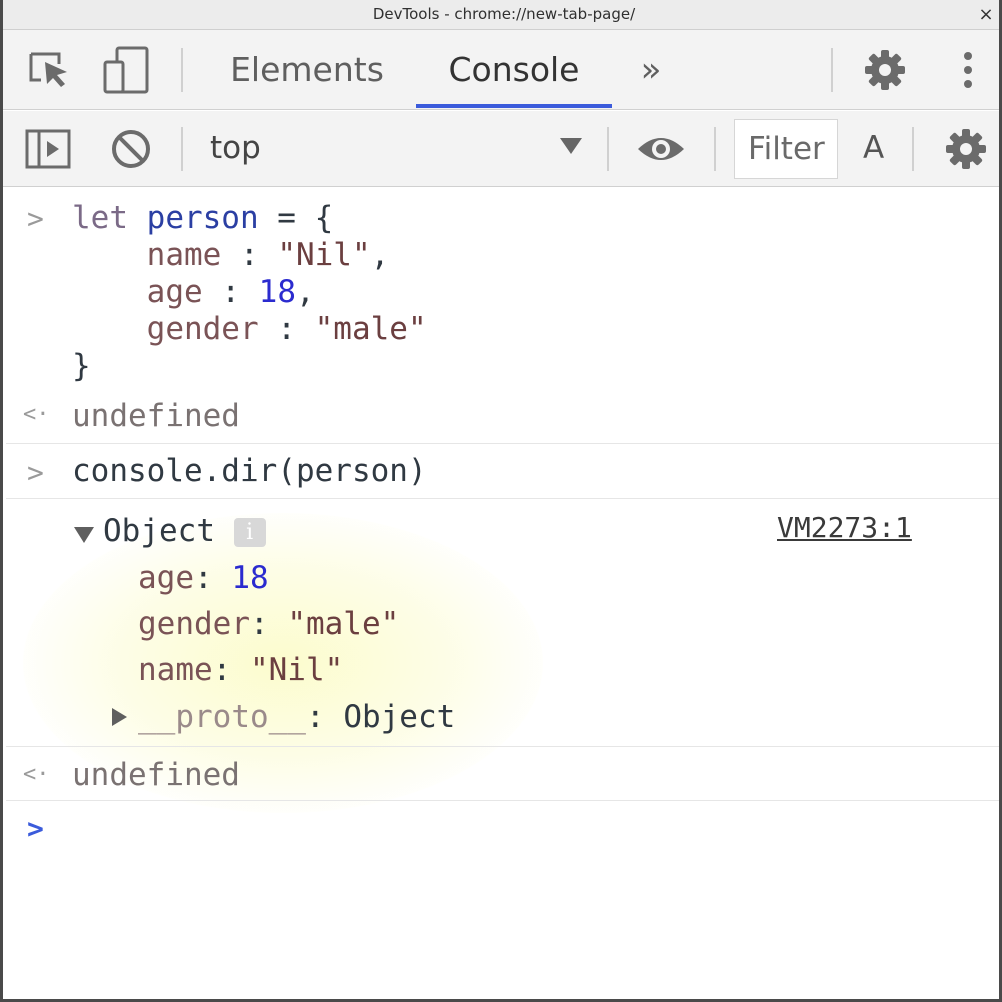  Describe the element at coordinates (203, 218) in the screenshot. I see `code-line: let person = {` at that location.